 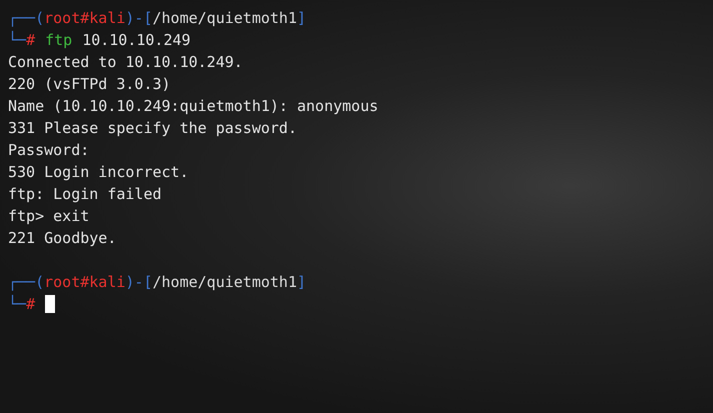 I want to click on output-line: 530 Login incorrect., so click(x=98, y=172).